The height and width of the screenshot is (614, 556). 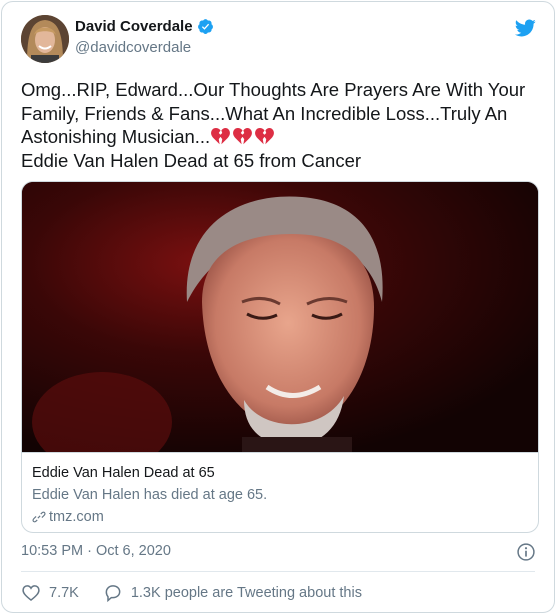 I want to click on like-button: 7.7K, so click(x=50, y=593).